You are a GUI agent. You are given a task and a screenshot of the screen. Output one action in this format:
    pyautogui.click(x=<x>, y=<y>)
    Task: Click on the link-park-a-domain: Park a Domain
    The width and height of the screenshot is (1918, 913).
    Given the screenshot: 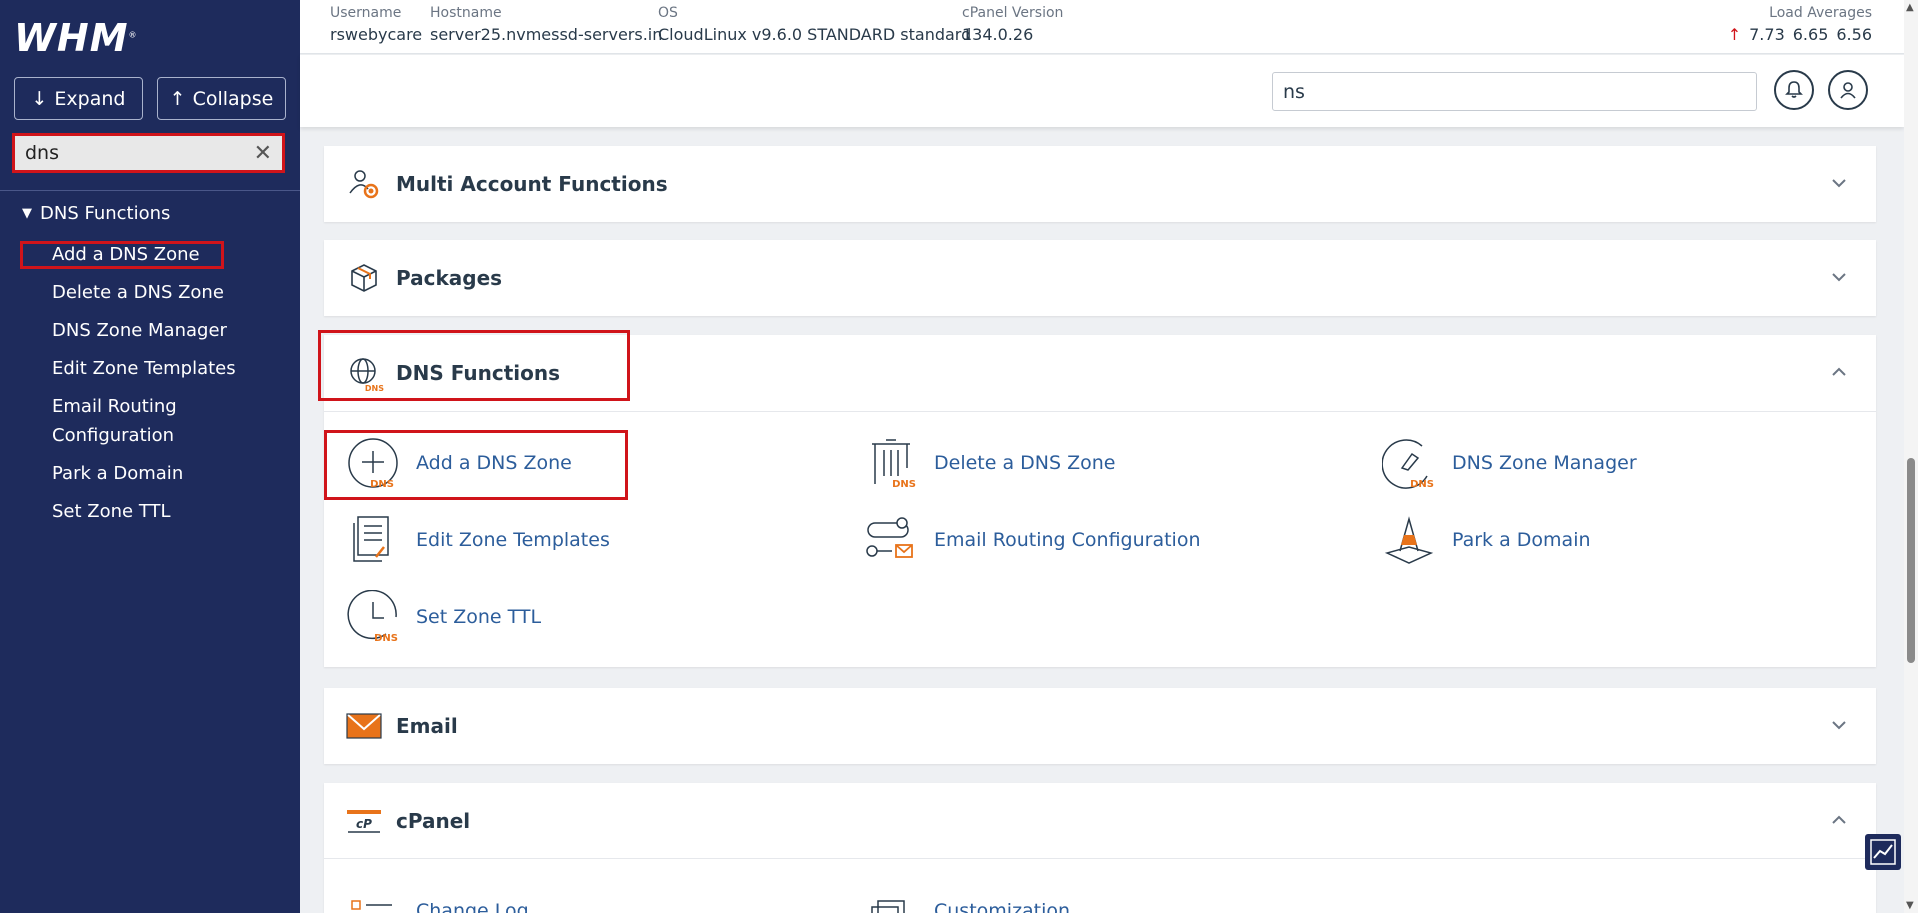 What is the action you would take?
    pyautogui.click(x=1486, y=540)
    